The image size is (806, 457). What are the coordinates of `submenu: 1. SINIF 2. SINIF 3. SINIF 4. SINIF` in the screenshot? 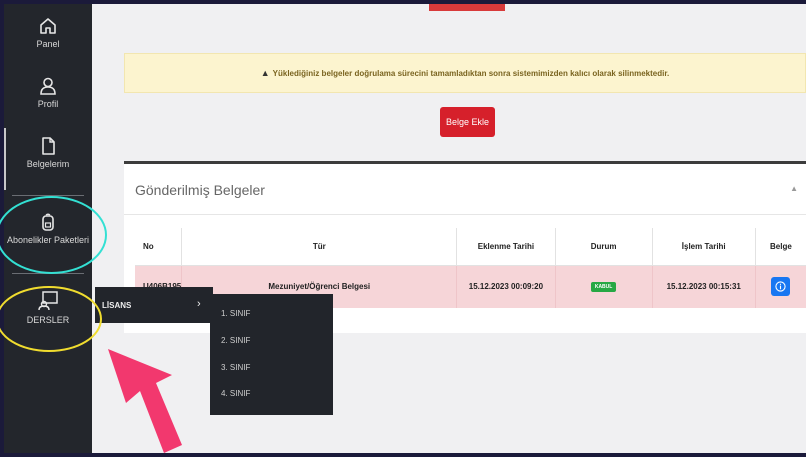 It's located at (271, 354).